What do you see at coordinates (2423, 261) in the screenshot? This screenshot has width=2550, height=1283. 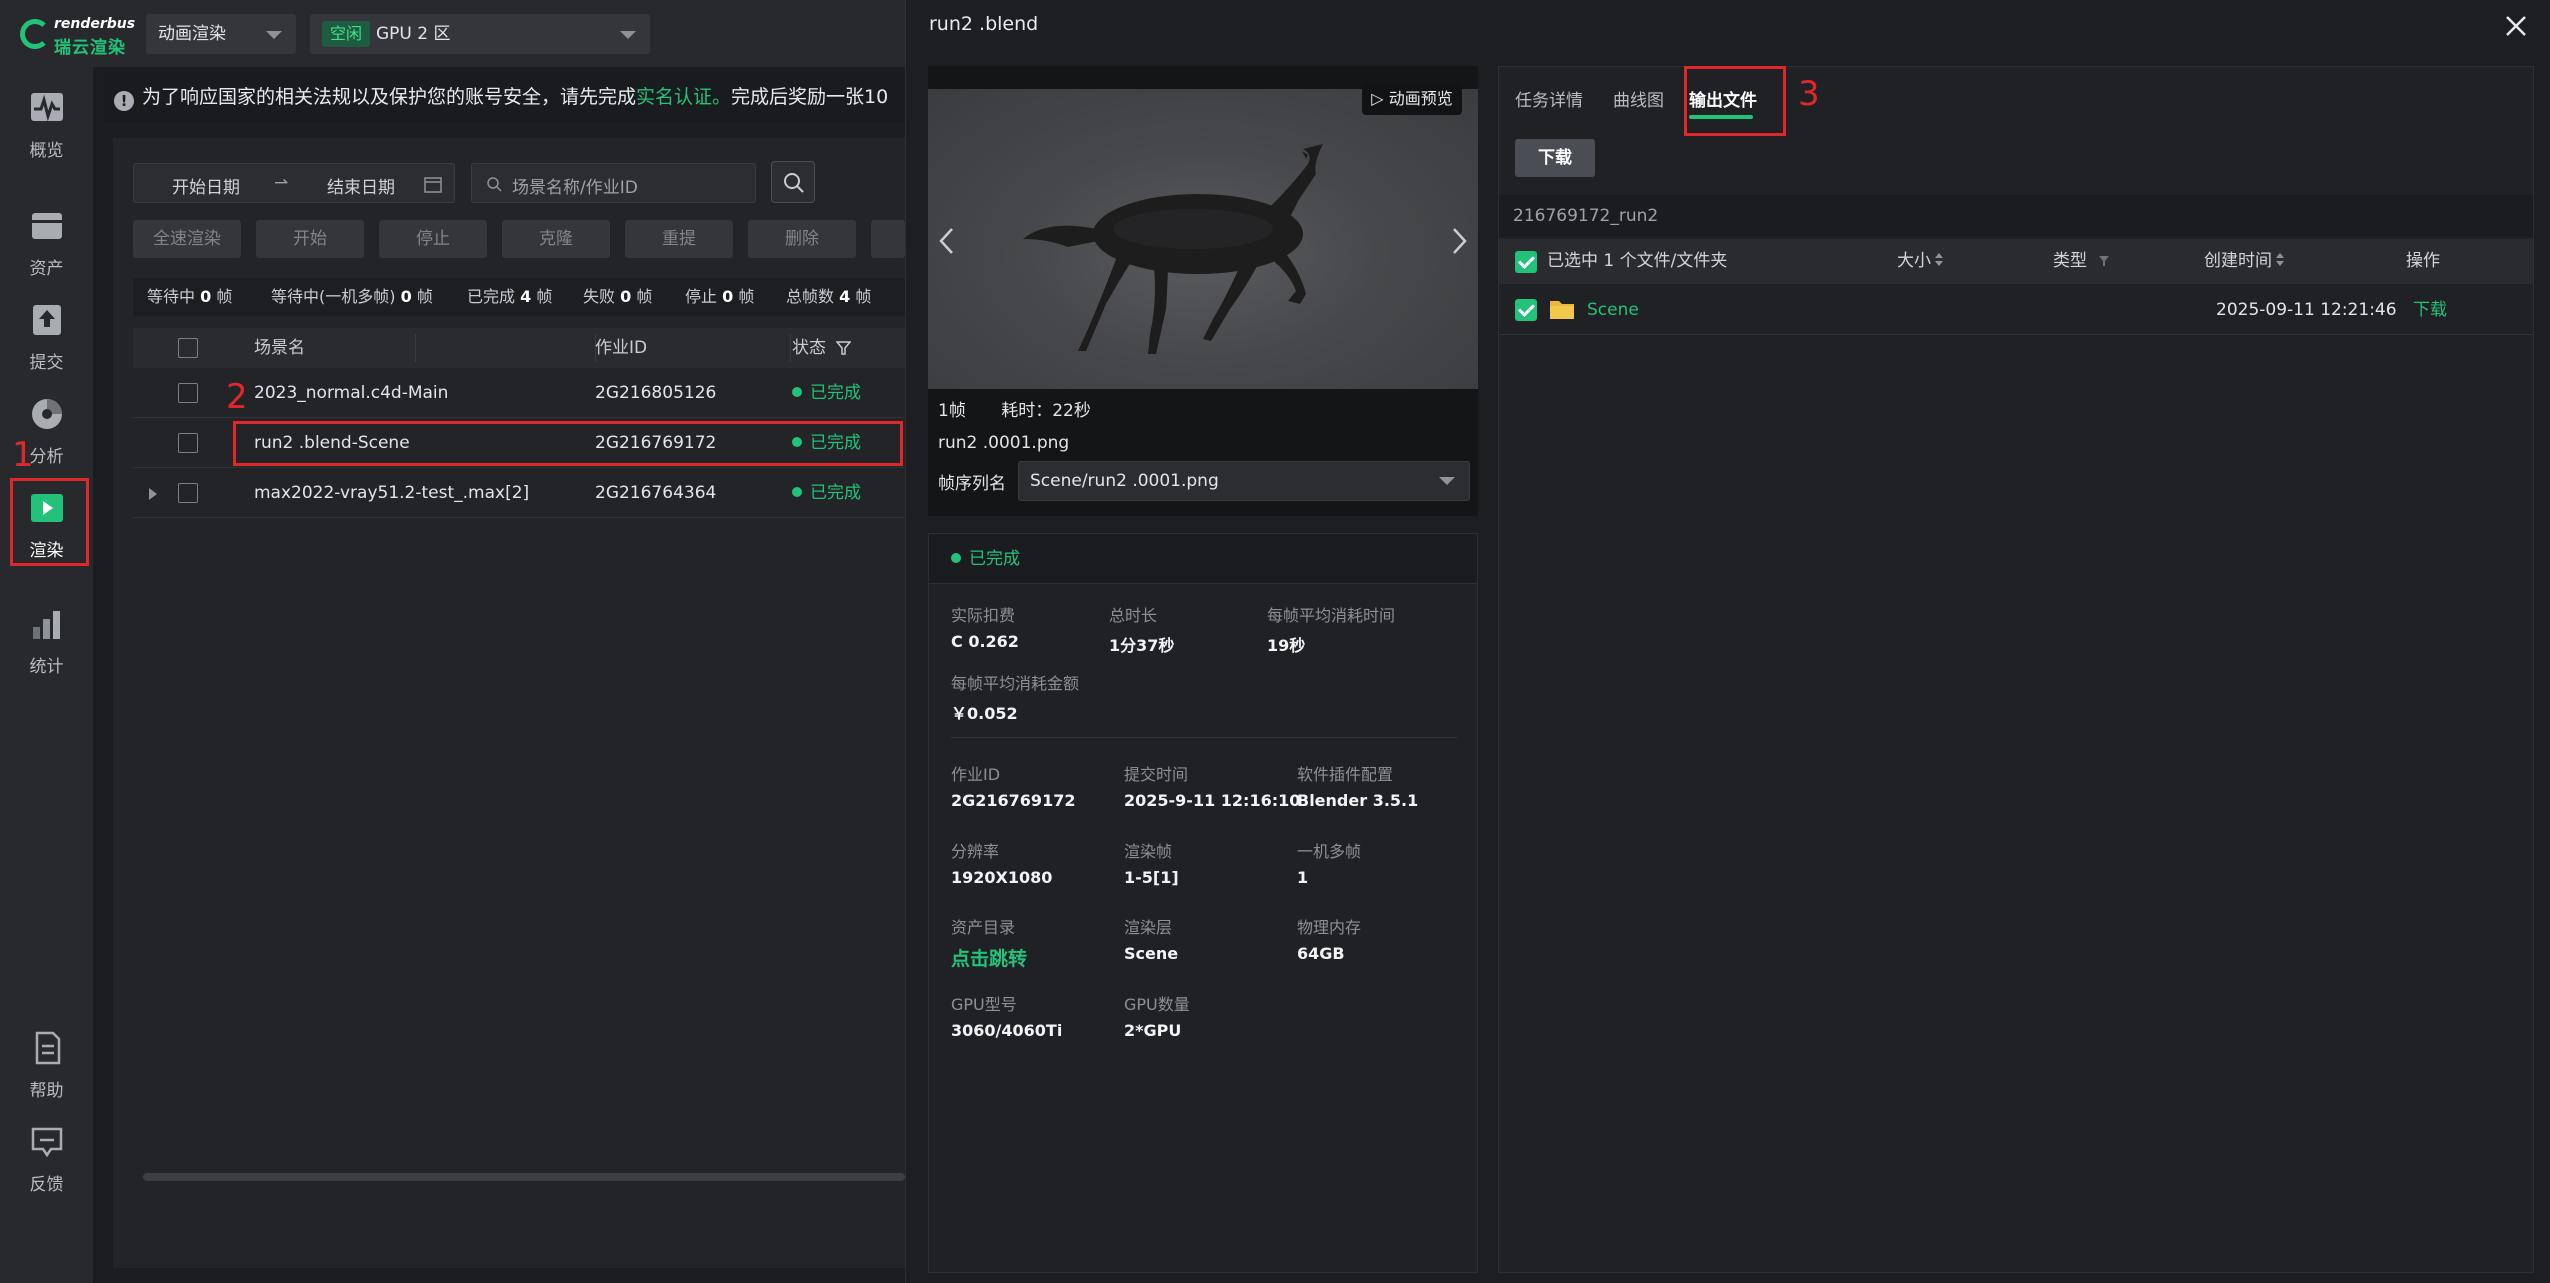 I see `column-action: 操作` at bounding box center [2423, 261].